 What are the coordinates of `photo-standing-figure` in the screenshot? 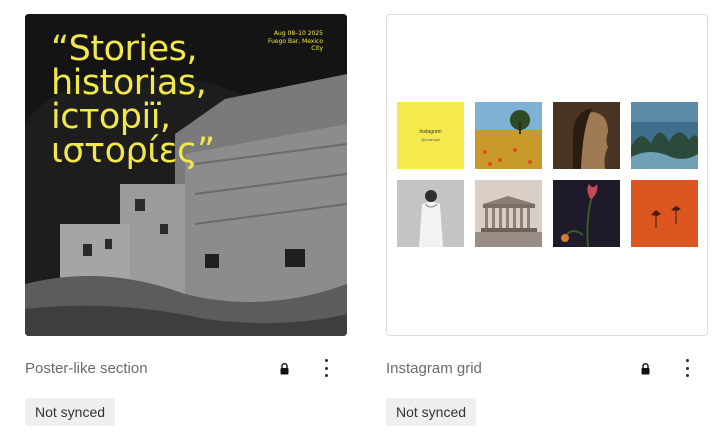 It's located at (430, 213).